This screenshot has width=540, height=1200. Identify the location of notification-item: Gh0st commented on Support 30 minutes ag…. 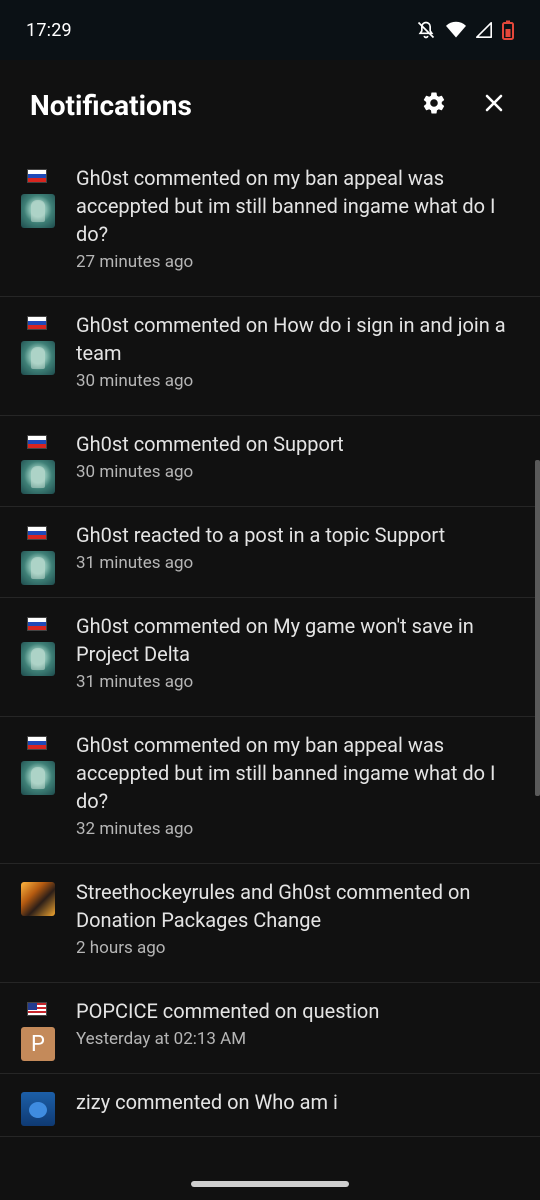
(270, 461).